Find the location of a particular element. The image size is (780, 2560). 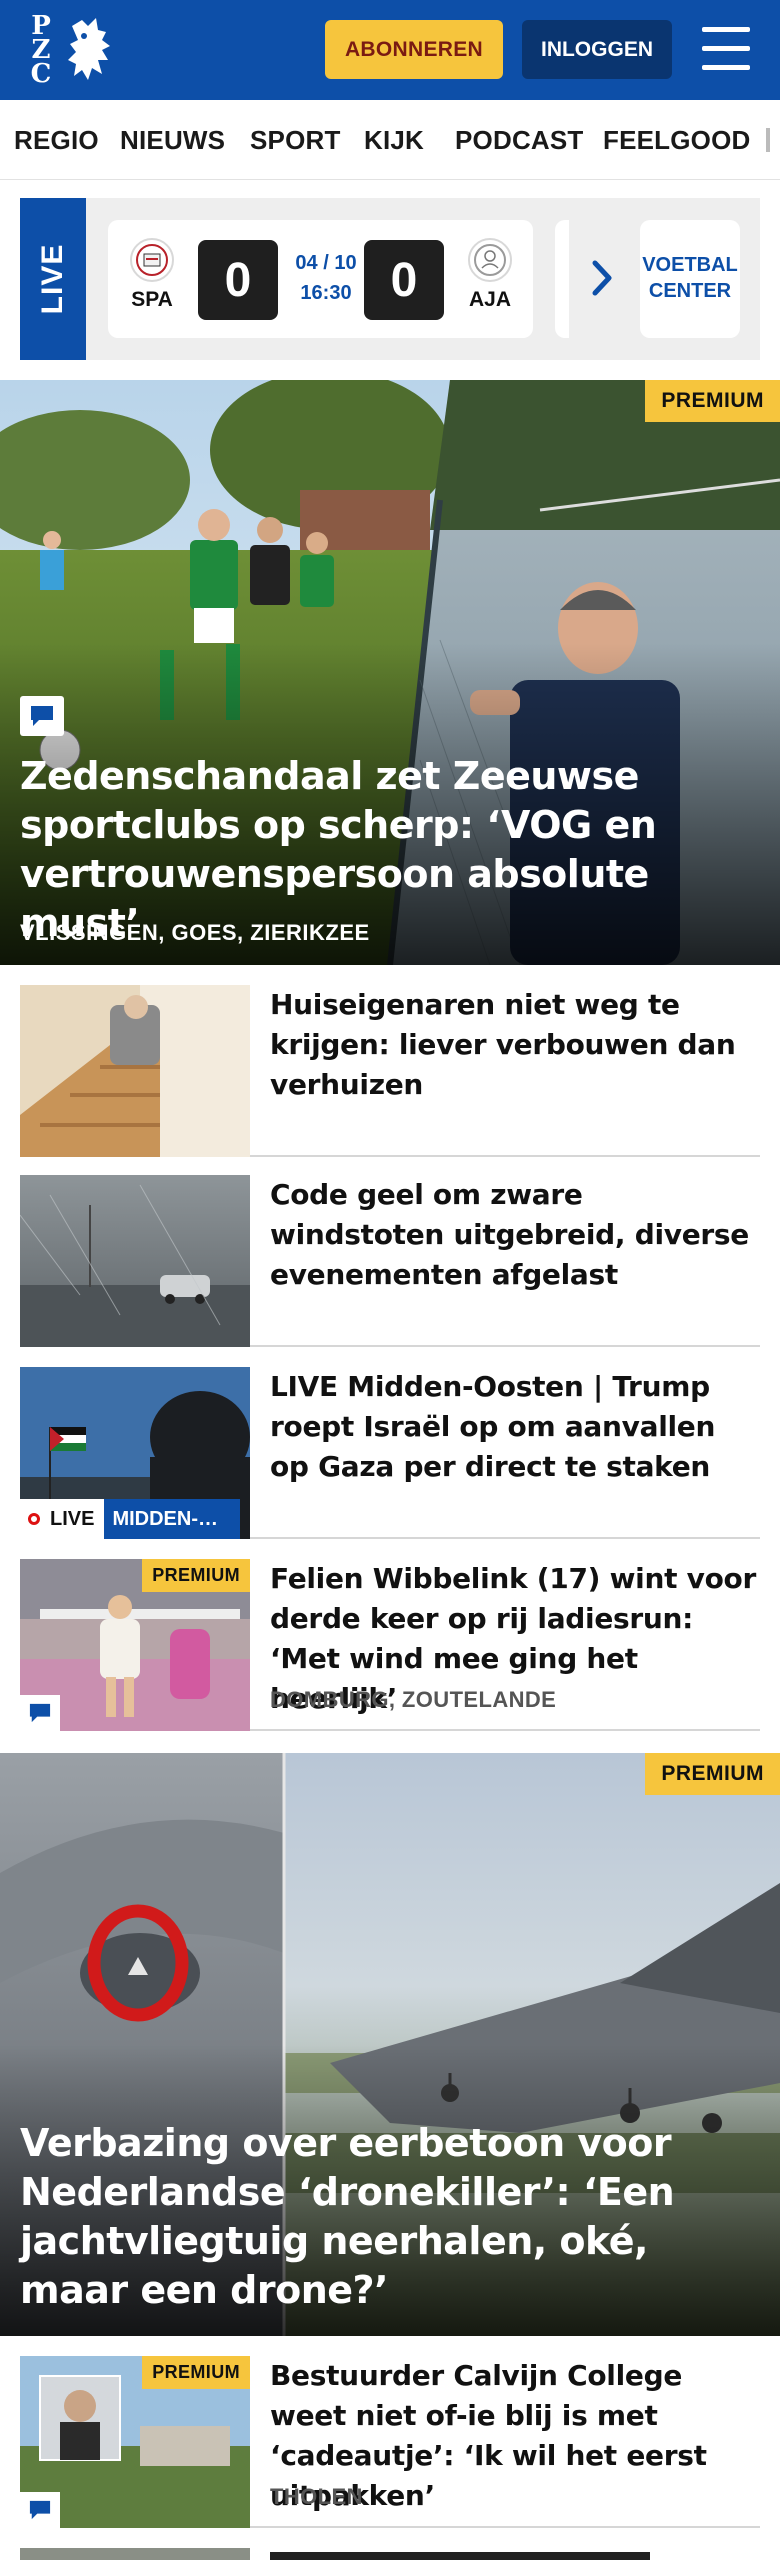

live-sidebar: LIVE is located at coordinates (53, 279).